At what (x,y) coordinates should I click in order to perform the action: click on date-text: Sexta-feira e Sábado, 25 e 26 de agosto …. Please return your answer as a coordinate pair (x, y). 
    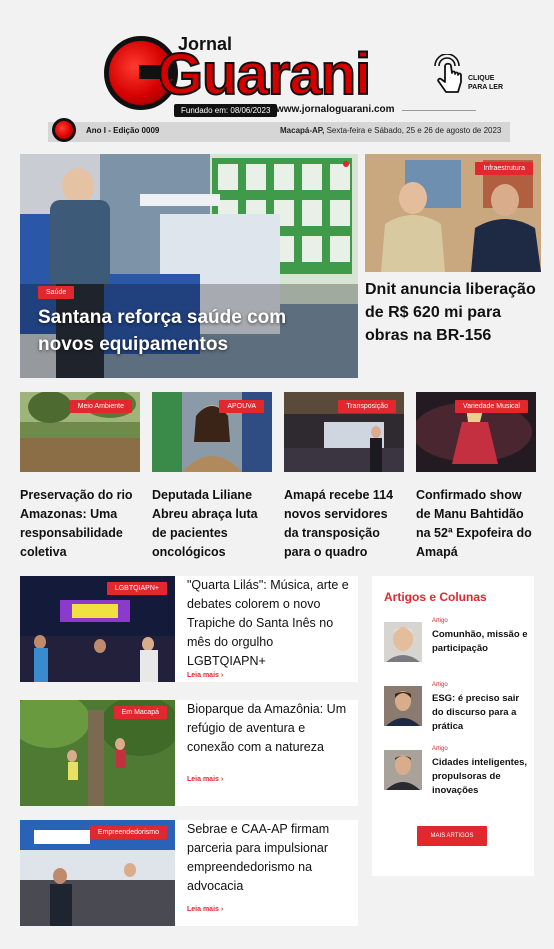
    Looking at the image, I should click on (414, 130).